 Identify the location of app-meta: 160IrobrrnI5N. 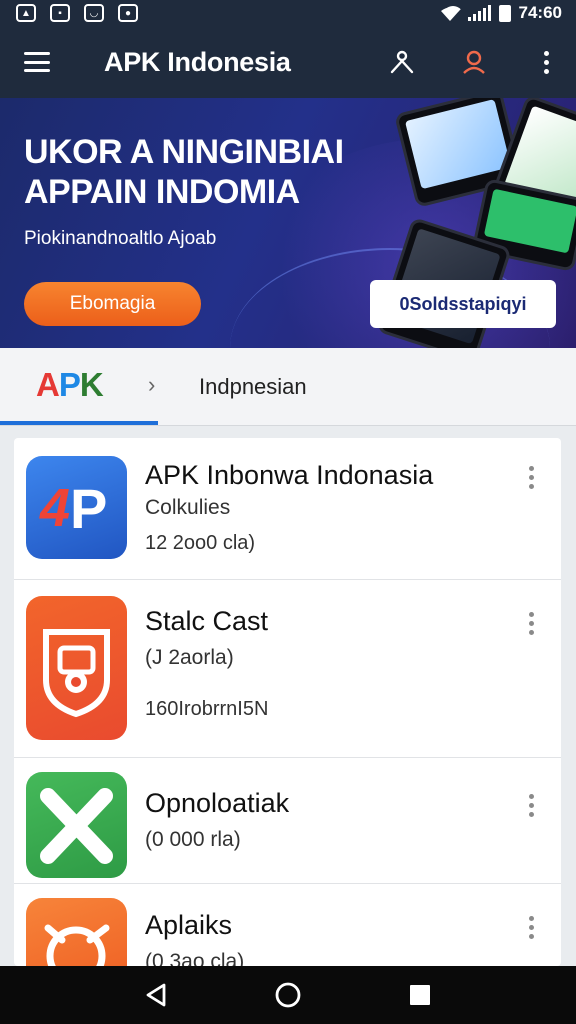
(207, 709).